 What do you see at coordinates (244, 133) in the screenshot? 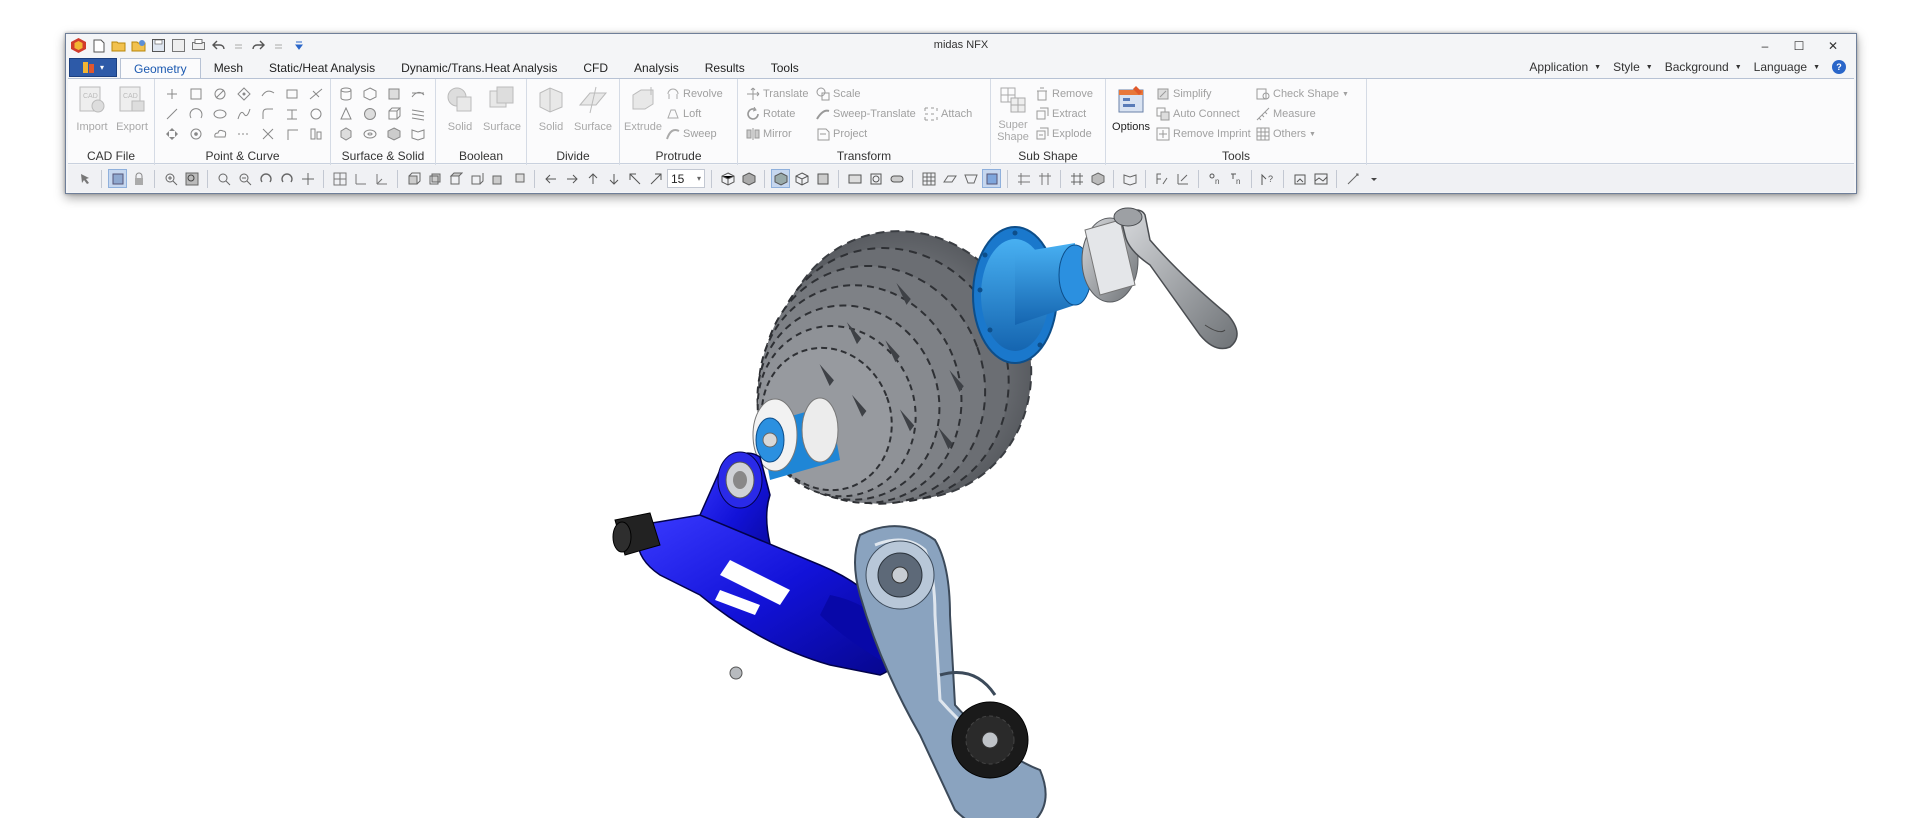
I see `dashed-line-icon` at bounding box center [244, 133].